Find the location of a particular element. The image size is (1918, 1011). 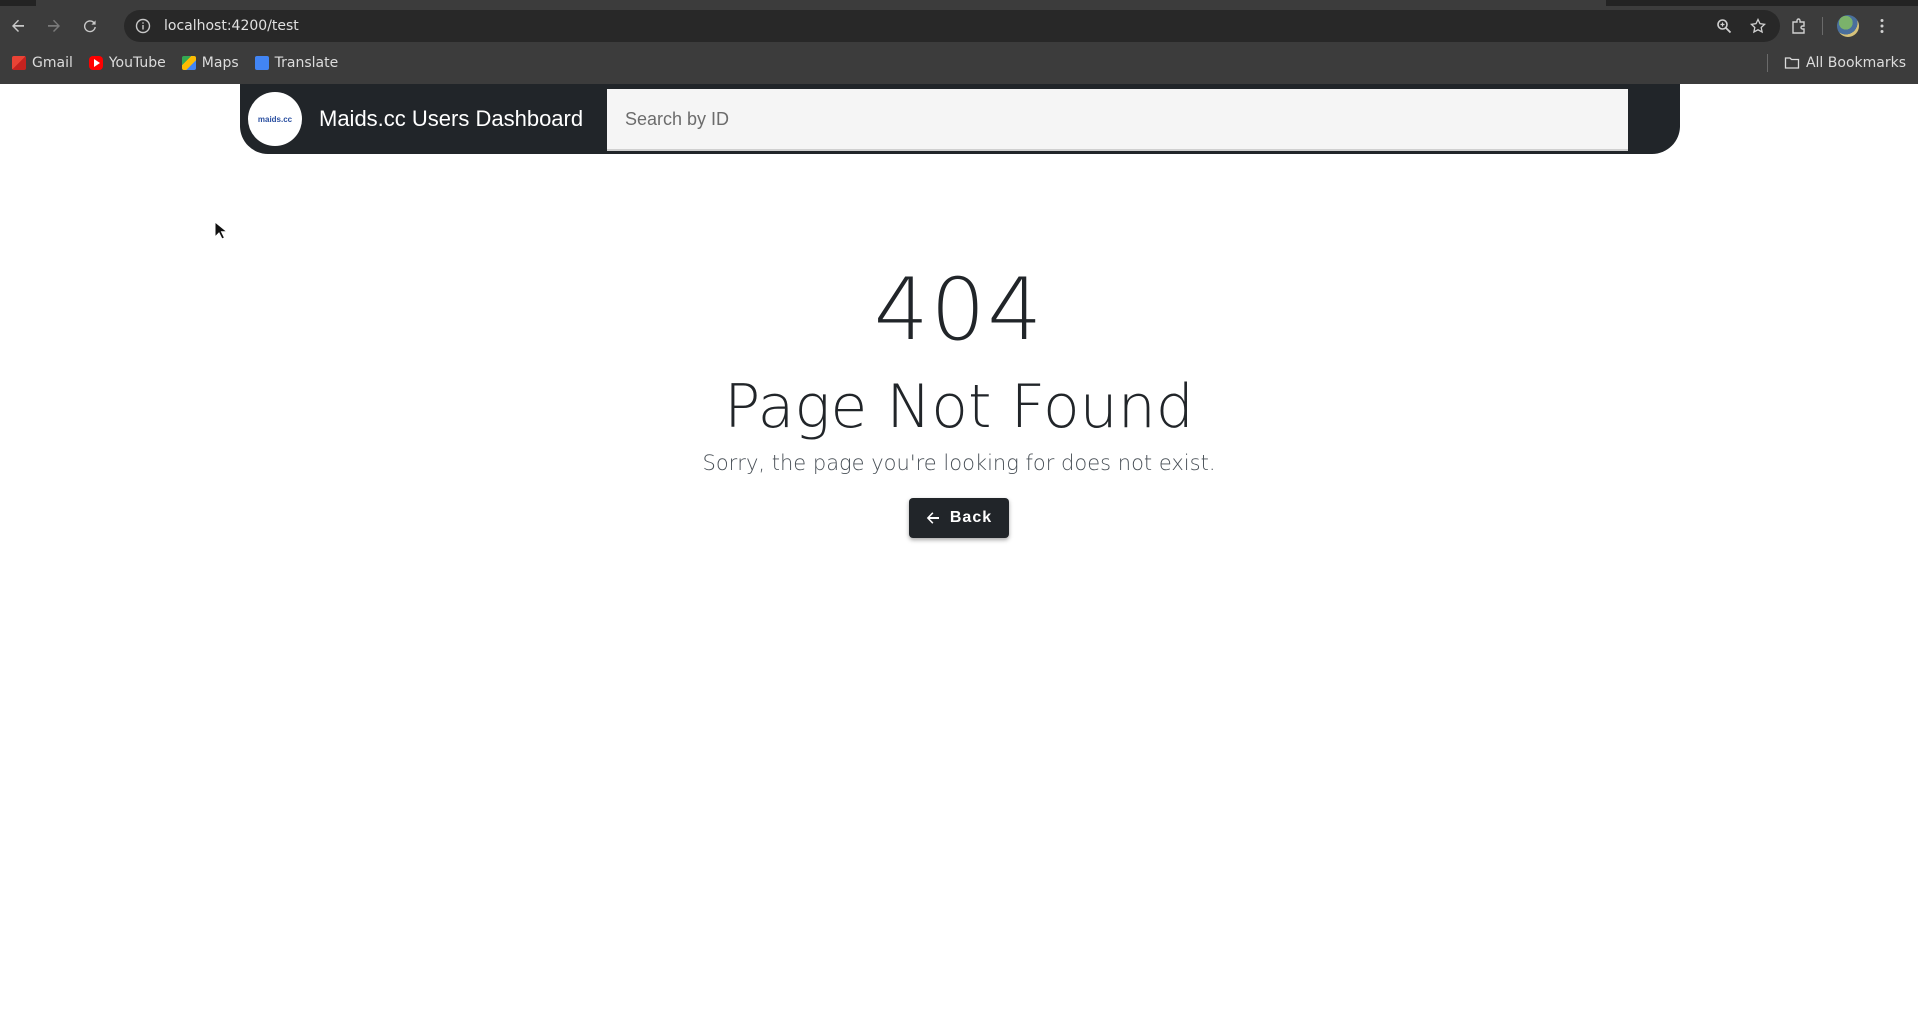

page-title: Page Not Found is located at coordinates (959, 407).